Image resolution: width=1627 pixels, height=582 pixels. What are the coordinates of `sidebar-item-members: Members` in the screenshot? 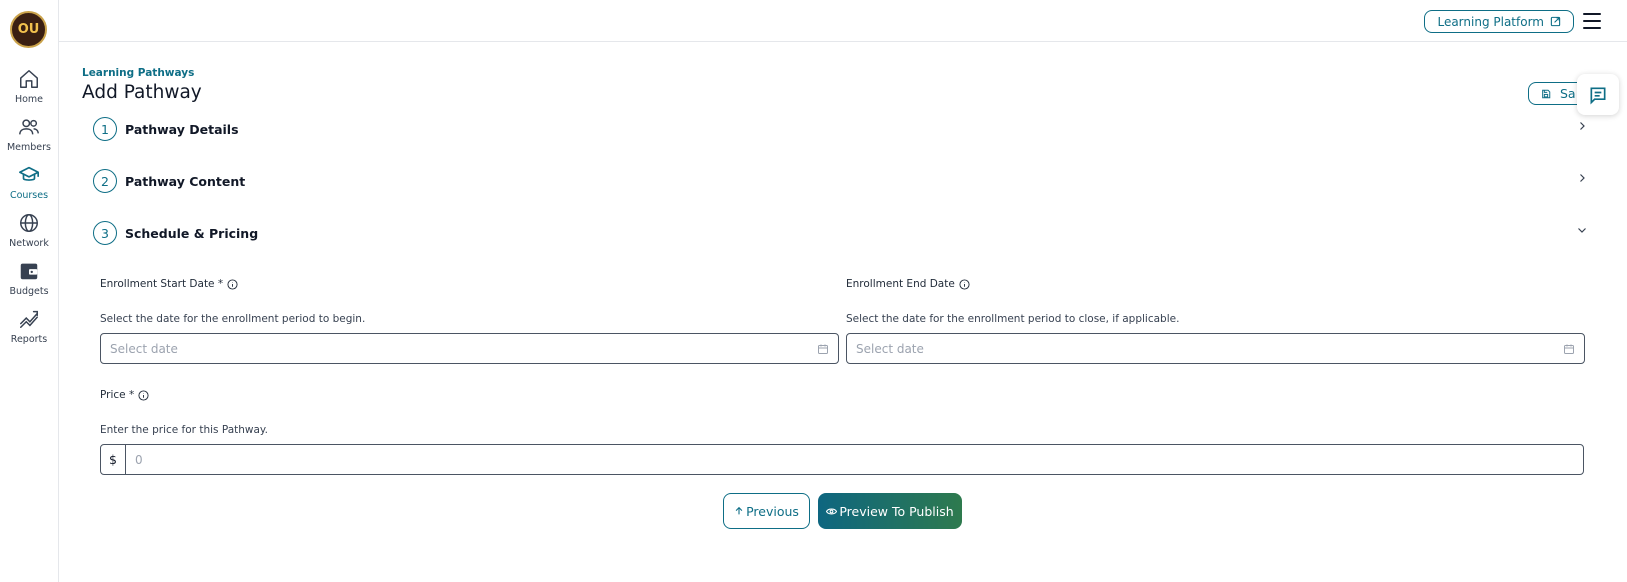 It's located at (29, 134).